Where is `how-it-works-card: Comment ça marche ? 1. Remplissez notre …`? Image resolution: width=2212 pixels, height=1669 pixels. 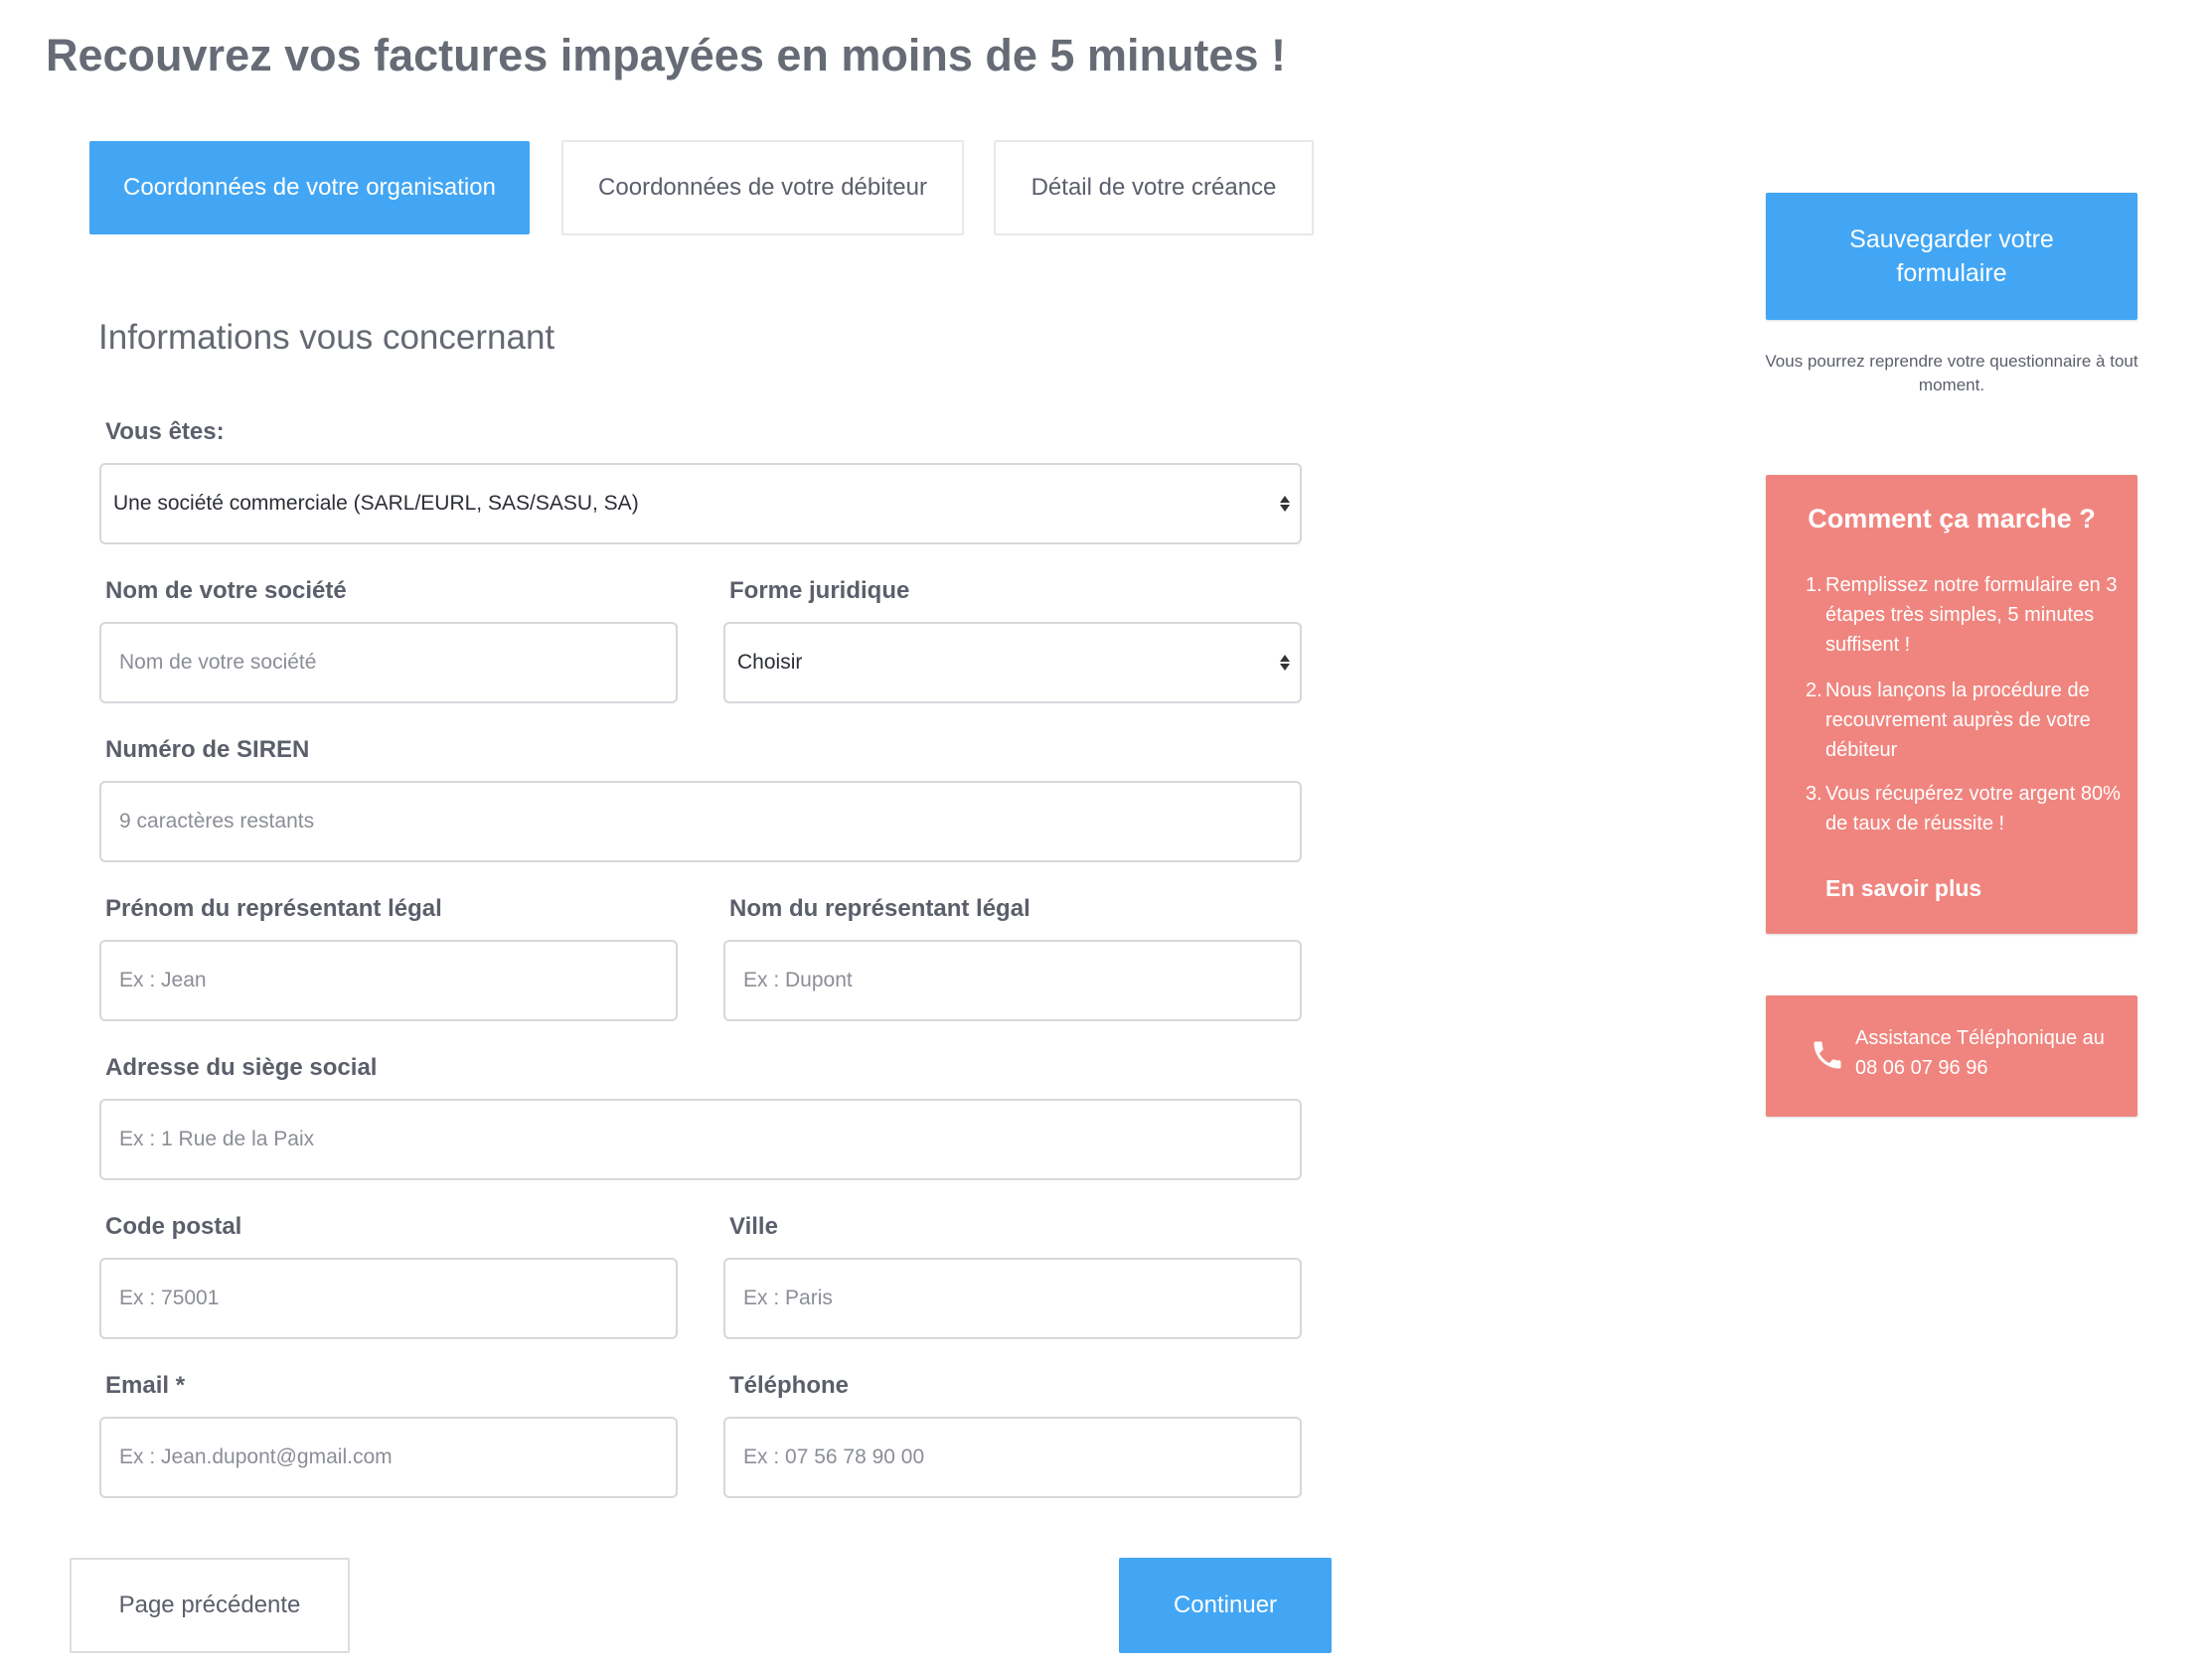
how-it-works-card: Comment ça marche ? 1. Remplissez notre … is located at coordinates (1951, 704).